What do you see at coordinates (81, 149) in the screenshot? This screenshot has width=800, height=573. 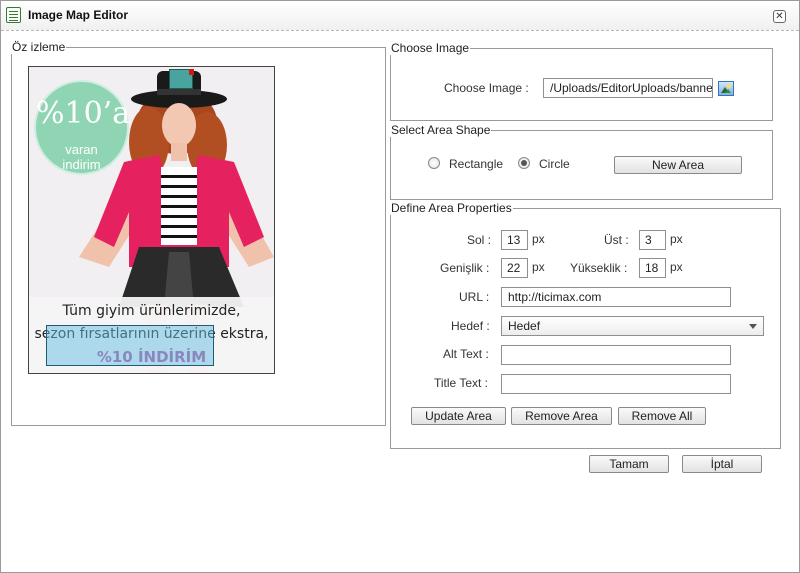 I see `badge-line-1: varan` at bounding box center [81, 149].